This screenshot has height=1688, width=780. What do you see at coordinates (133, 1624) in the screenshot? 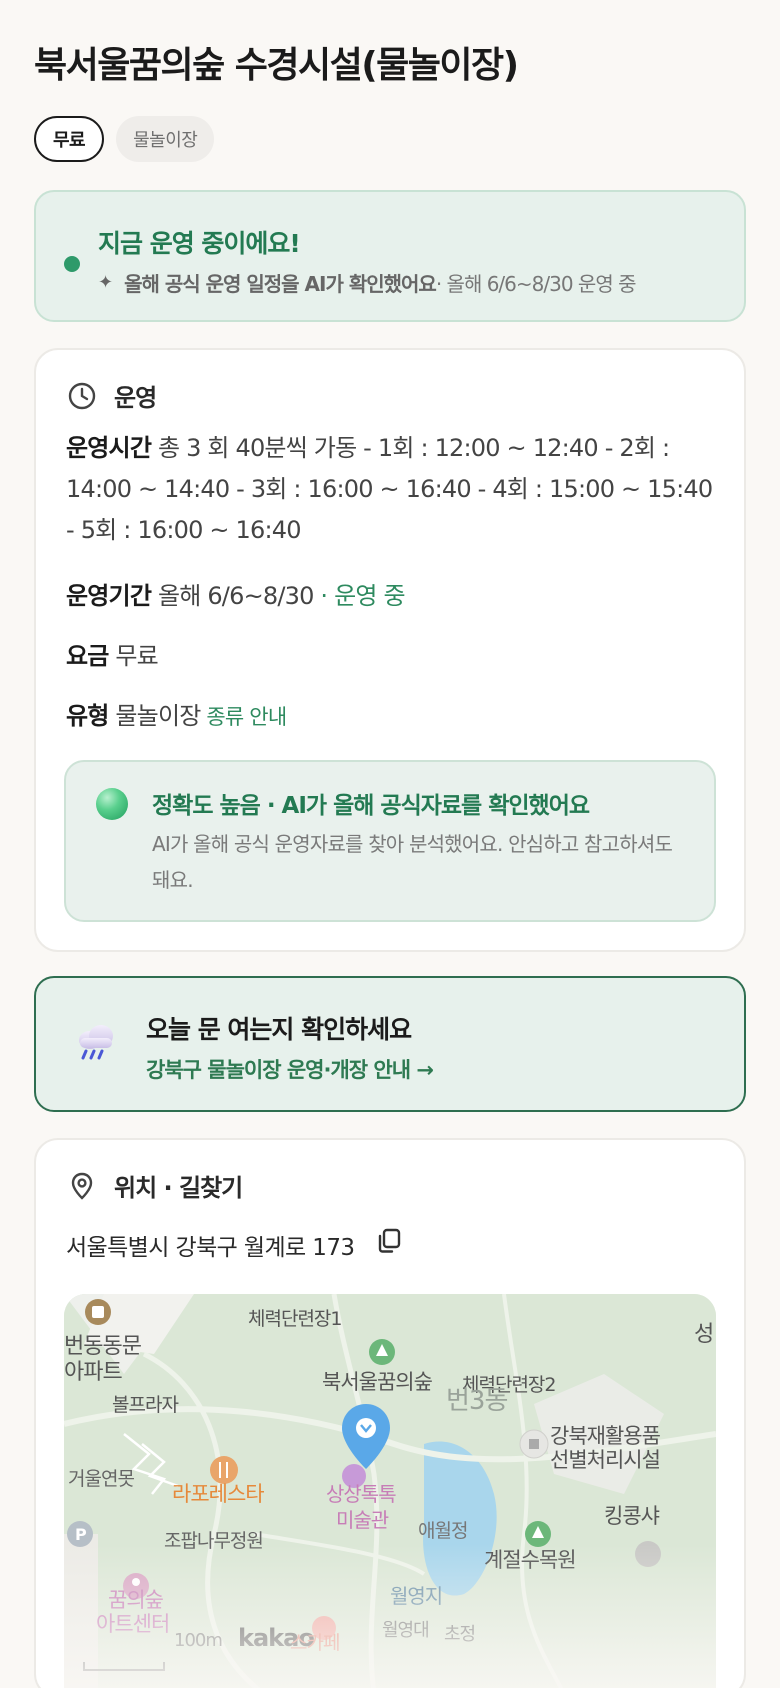
I see `map-label: 아트센터` at bounding box center [133, 1624].